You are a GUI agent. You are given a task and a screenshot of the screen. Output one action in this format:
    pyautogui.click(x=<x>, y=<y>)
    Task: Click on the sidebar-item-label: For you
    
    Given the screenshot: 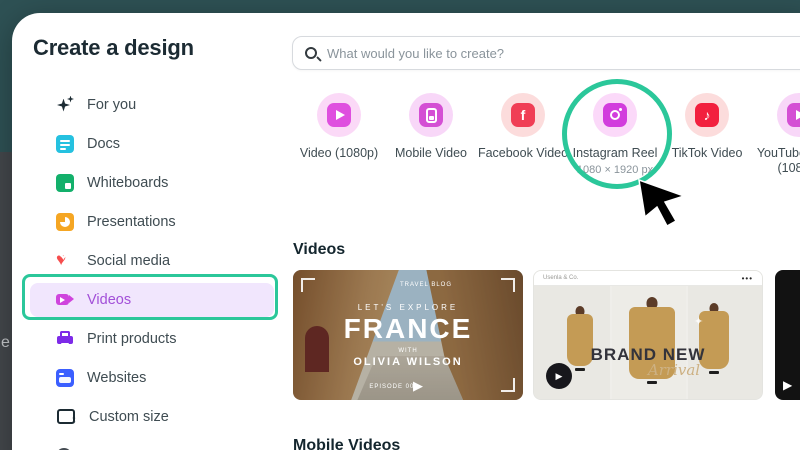 What is the action you would take?
    pyautogui.click(x=112, y=104)
    